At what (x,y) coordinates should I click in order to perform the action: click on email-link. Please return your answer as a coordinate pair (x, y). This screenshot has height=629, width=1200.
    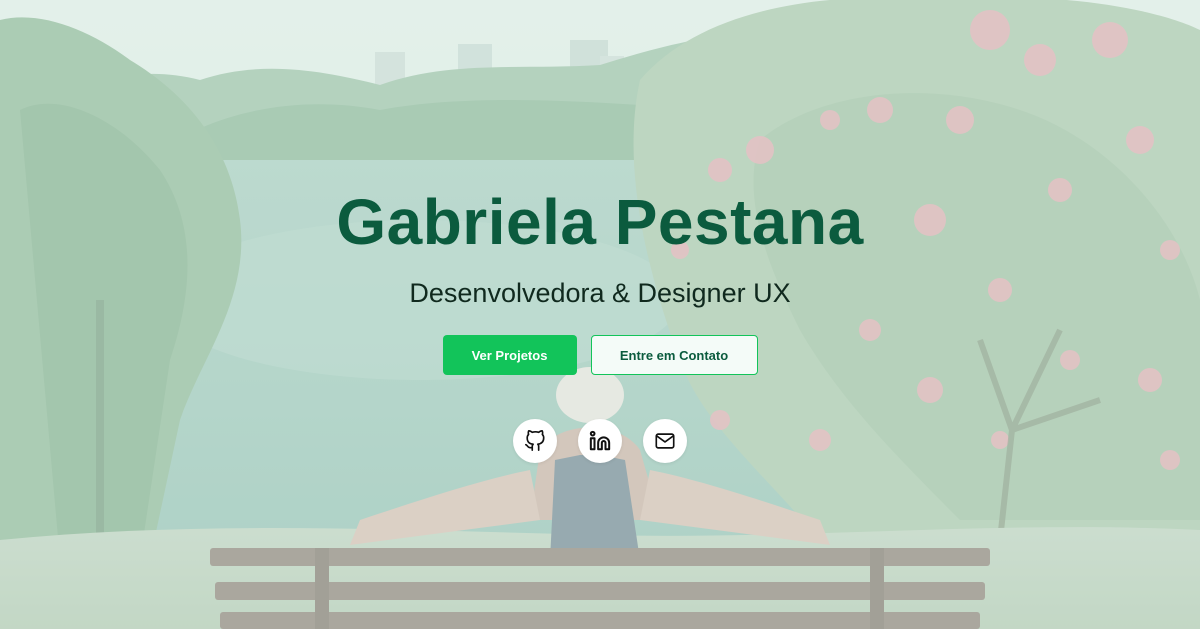
    Looking at the image, I should click on (665, 441).